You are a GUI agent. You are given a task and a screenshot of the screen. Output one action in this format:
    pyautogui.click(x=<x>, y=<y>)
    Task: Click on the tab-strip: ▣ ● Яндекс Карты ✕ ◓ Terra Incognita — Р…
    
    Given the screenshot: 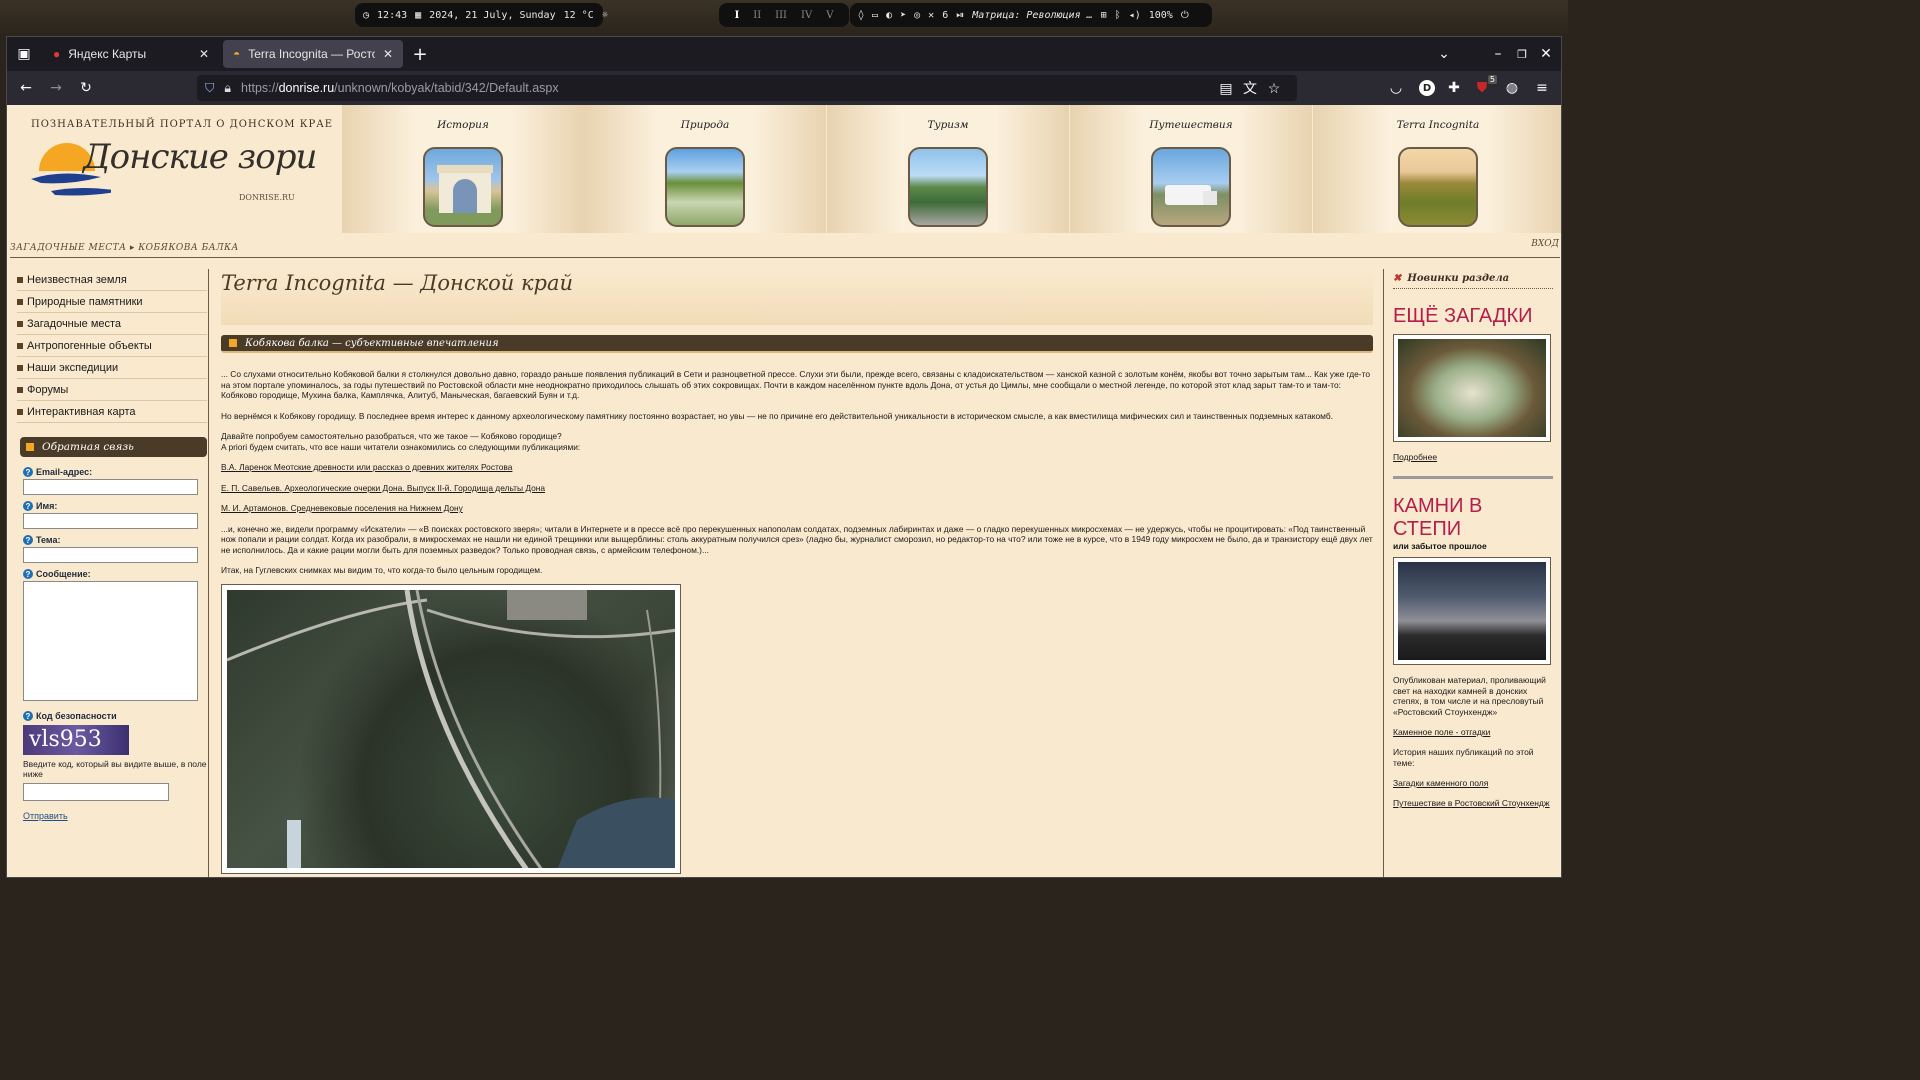 What is the action you would take?
    pyautogui.click(x=784, y=54)
    